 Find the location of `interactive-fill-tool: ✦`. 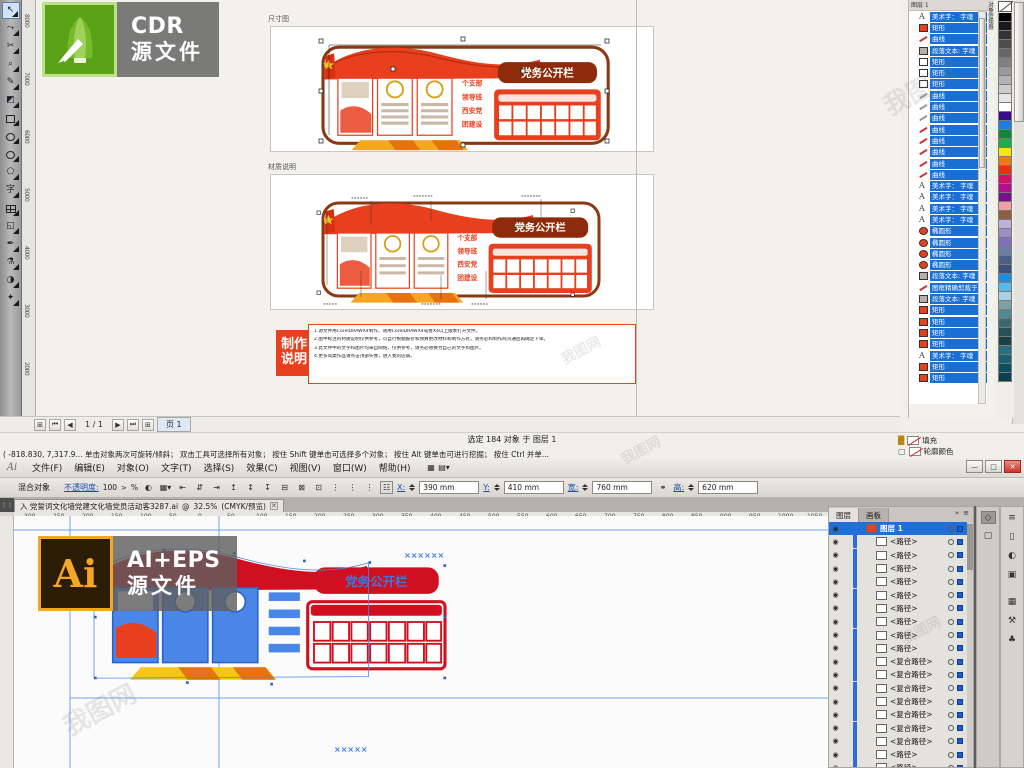

interactive-fill-tool: ✦ is located at coordinates (11, 298).